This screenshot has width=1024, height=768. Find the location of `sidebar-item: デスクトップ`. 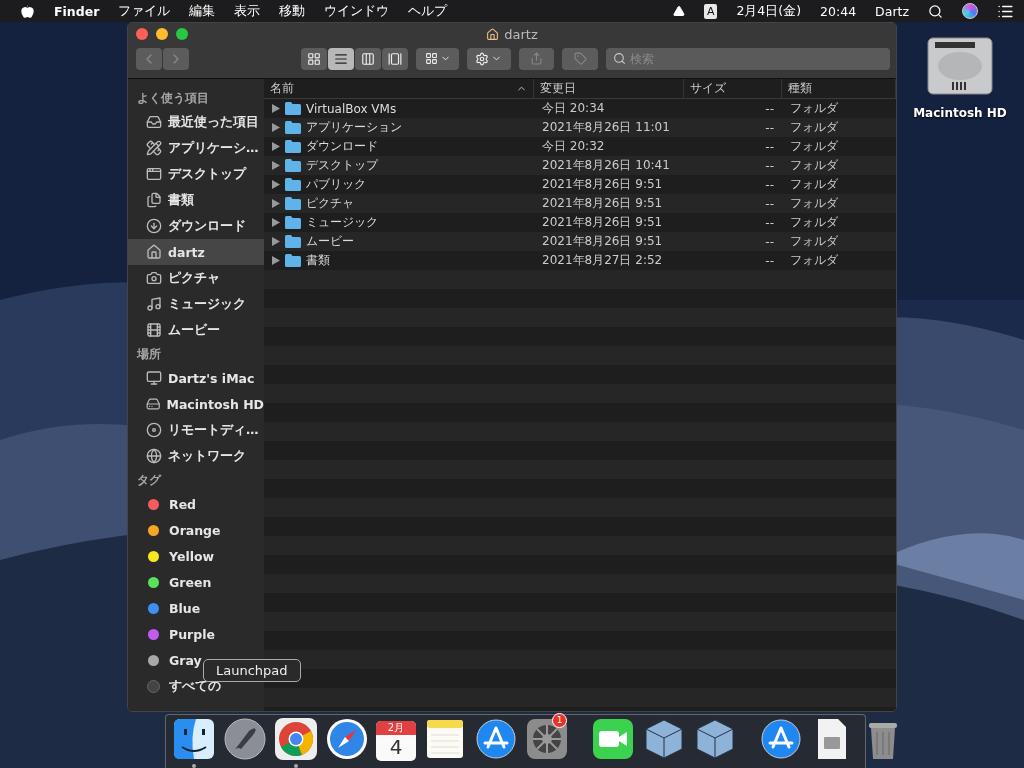

sidebar-item: デスクトップ is located at coordinates (196, 174).